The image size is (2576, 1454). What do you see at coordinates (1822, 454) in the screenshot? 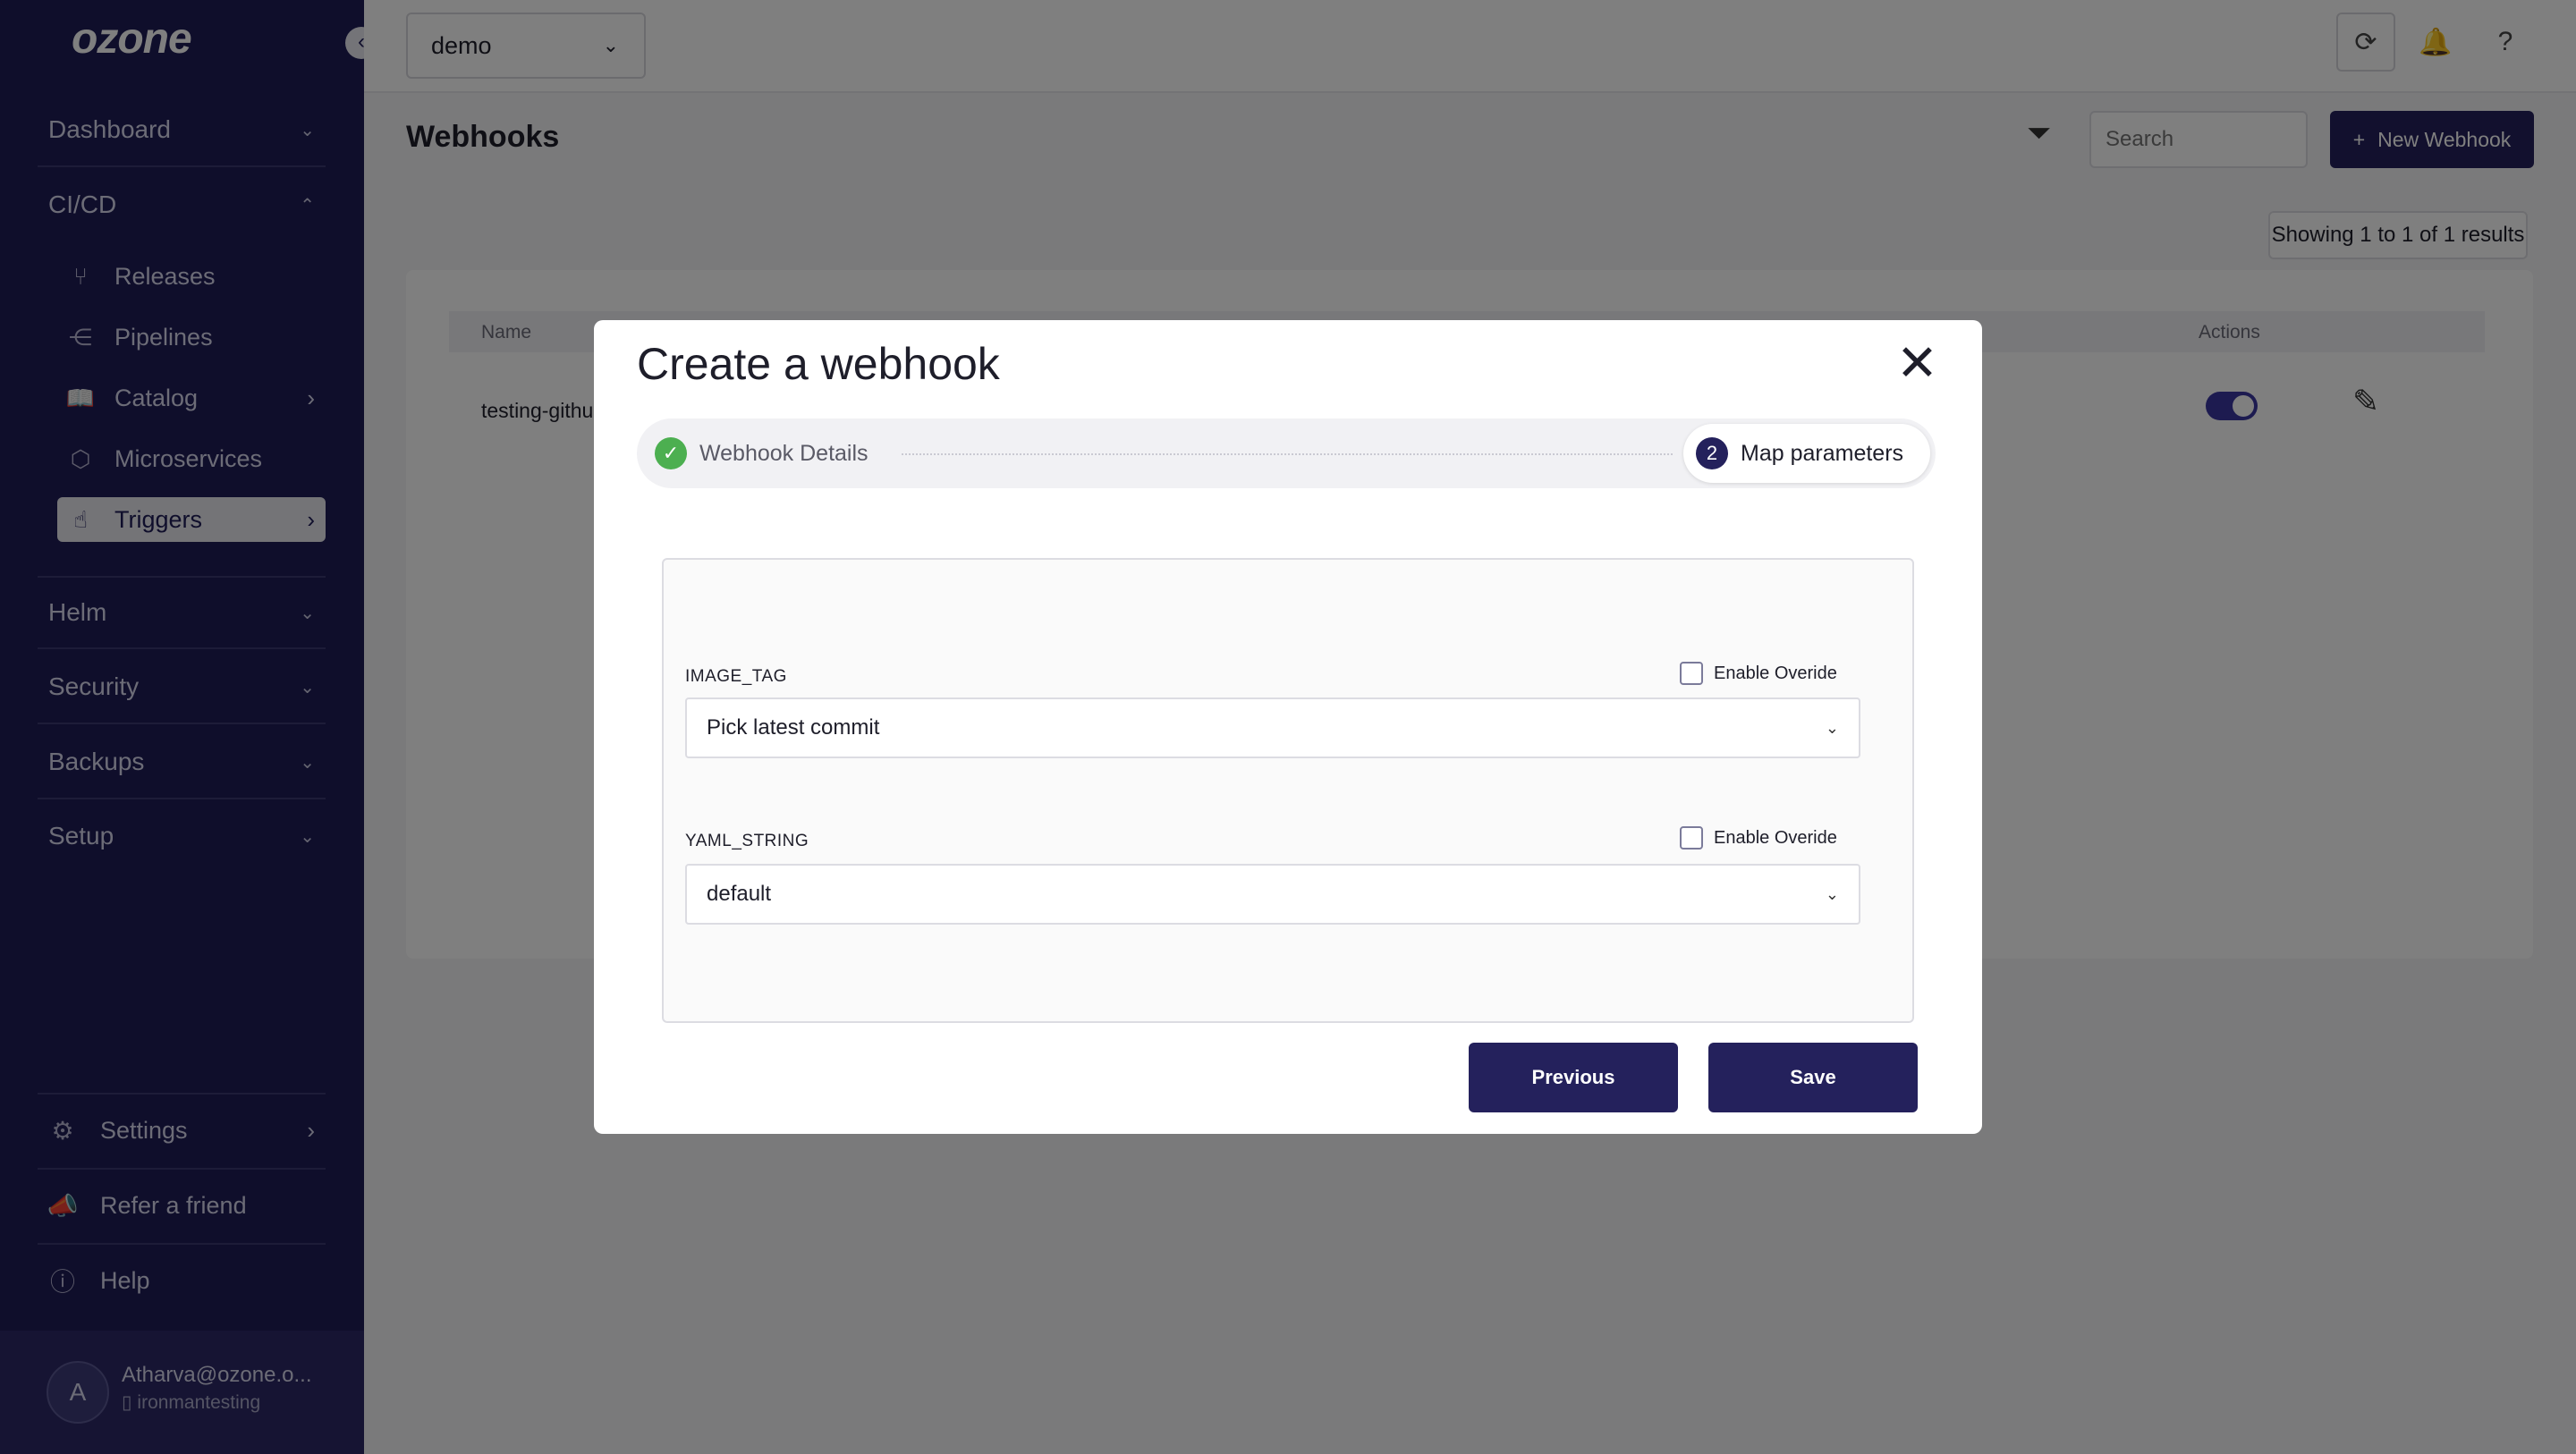
I see `step-map-parameters-label: Map parameters` at bounding box center [1822, 454].